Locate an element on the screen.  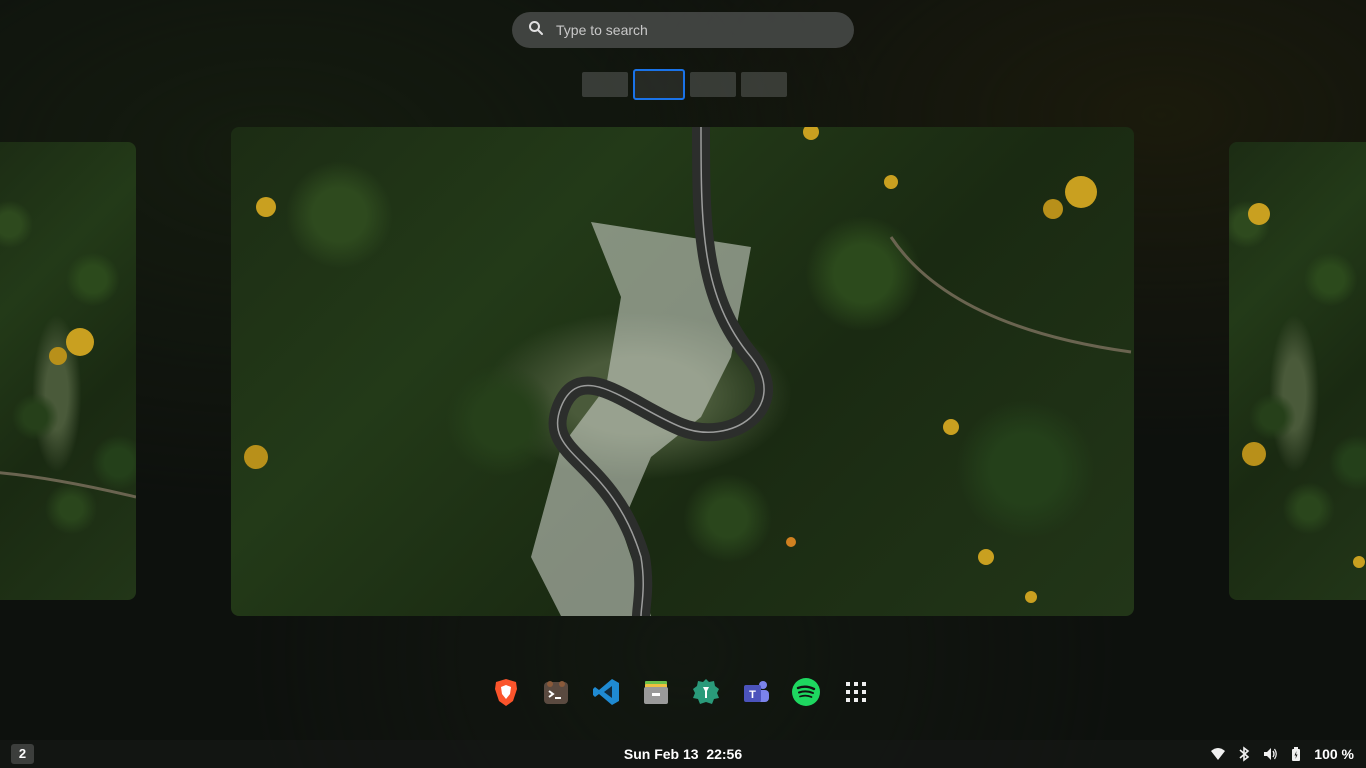
tweaks-icon is located at coordinates (706, 691).